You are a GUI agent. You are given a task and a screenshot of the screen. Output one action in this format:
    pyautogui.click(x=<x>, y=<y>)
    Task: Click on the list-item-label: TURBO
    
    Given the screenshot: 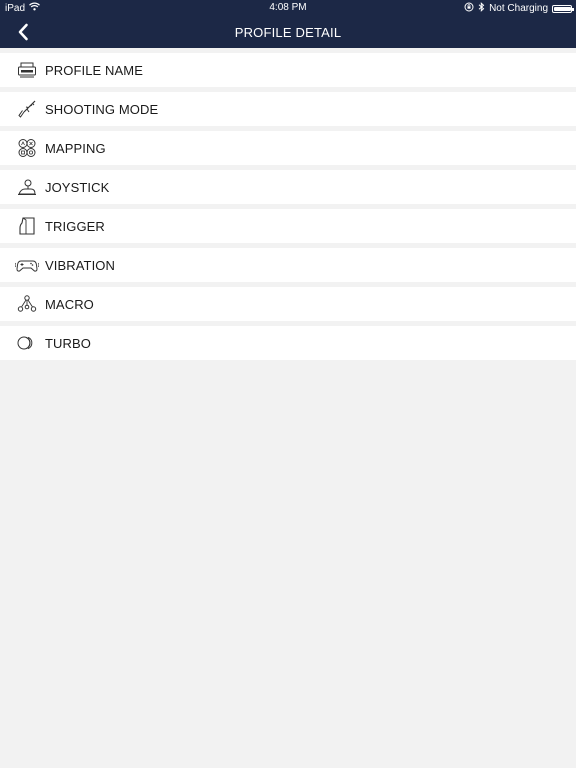 What is the action you would take?
    pyautogui.click(x=68, y=343)
    